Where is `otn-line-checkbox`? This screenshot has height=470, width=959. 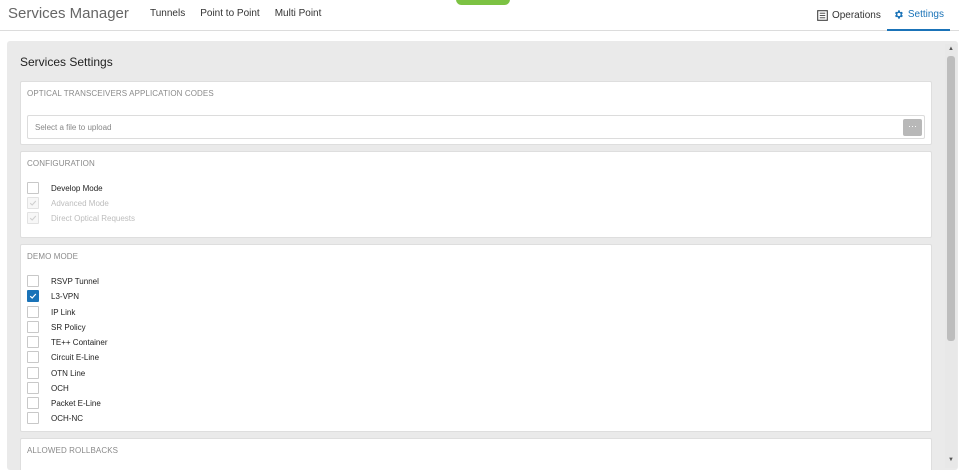 otn-line-checkbox is located at coordinates (33, 373).